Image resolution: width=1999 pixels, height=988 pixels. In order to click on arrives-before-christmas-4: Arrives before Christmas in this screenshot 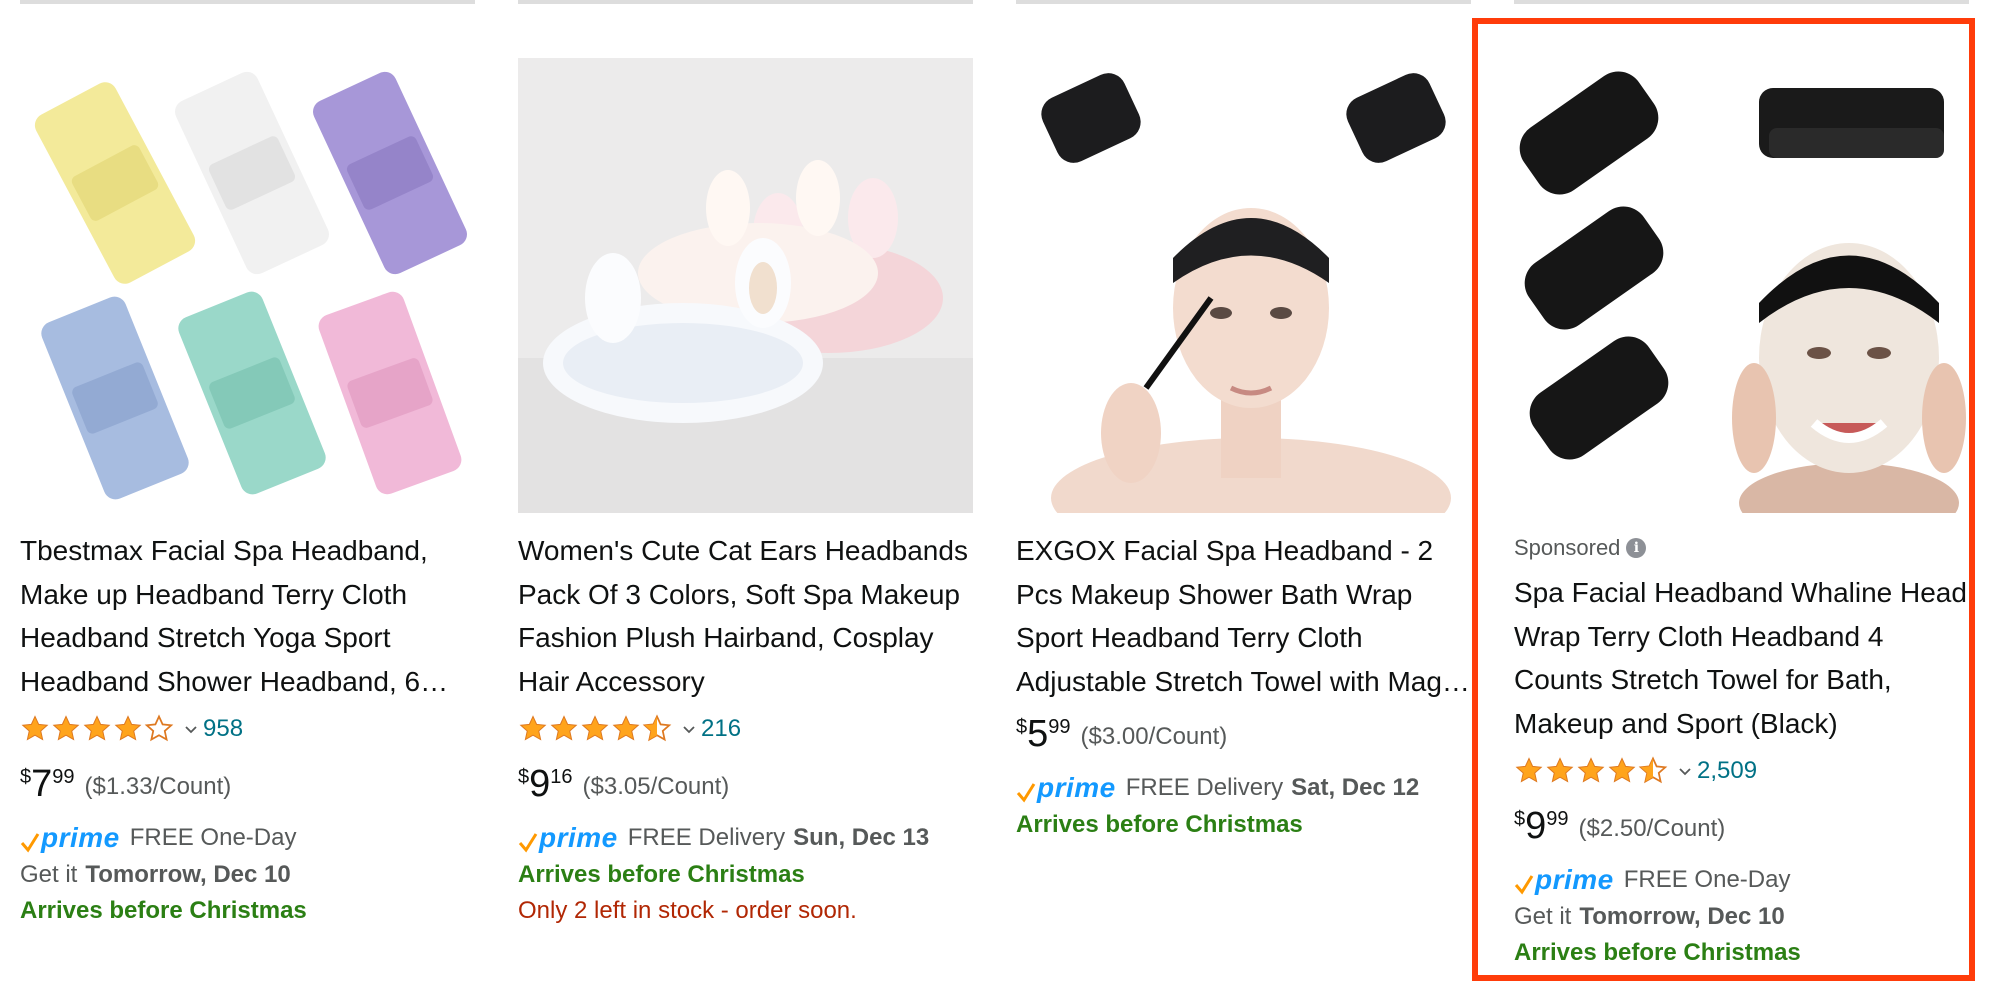, I will do `click(1657, 952)`.